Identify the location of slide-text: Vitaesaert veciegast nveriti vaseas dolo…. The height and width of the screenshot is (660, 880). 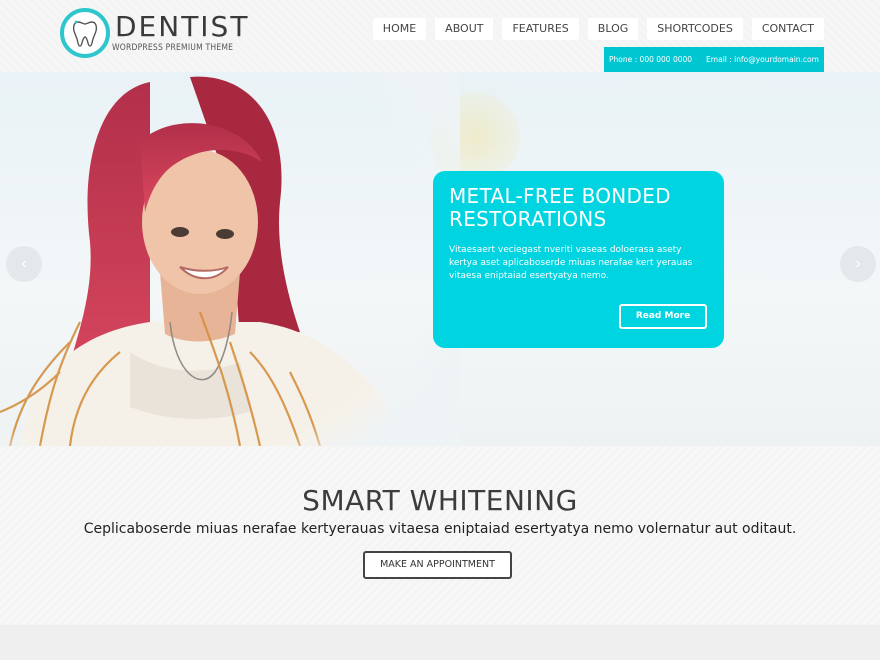
(571, 263).